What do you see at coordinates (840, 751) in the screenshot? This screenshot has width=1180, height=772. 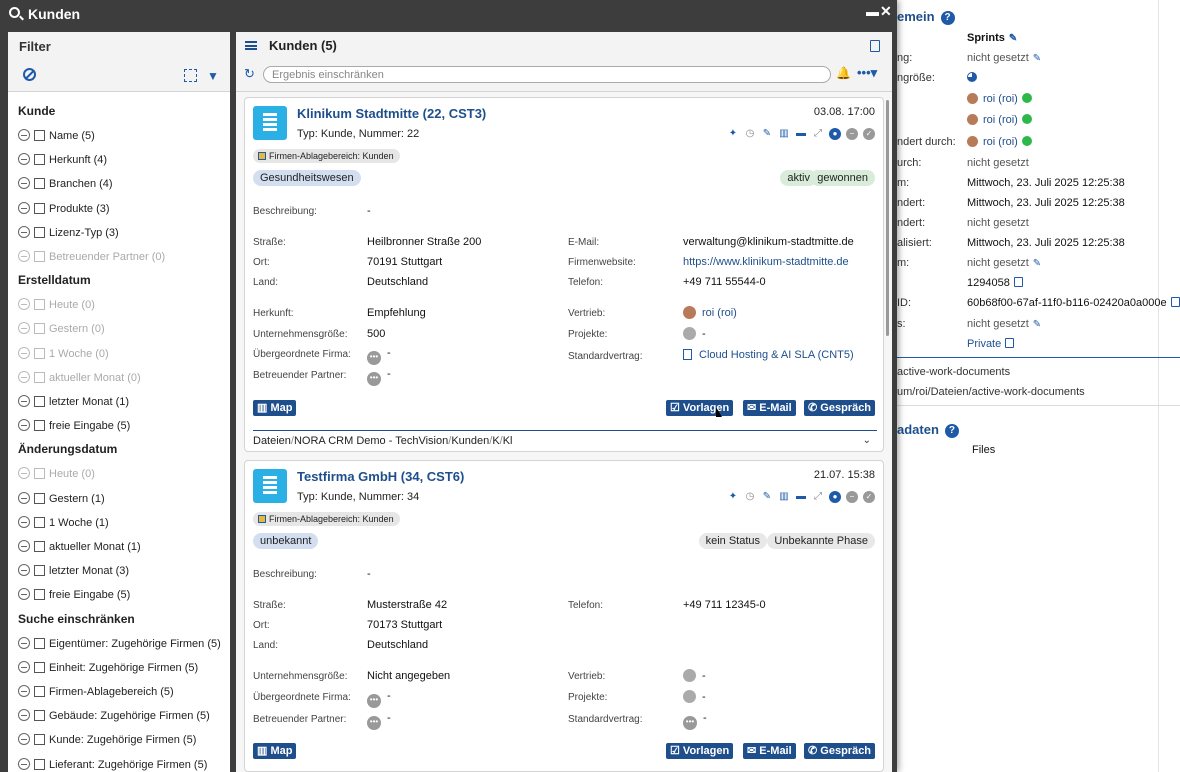 I see `call-button: ✆ Gespräch` at bounding box center [840, 751].